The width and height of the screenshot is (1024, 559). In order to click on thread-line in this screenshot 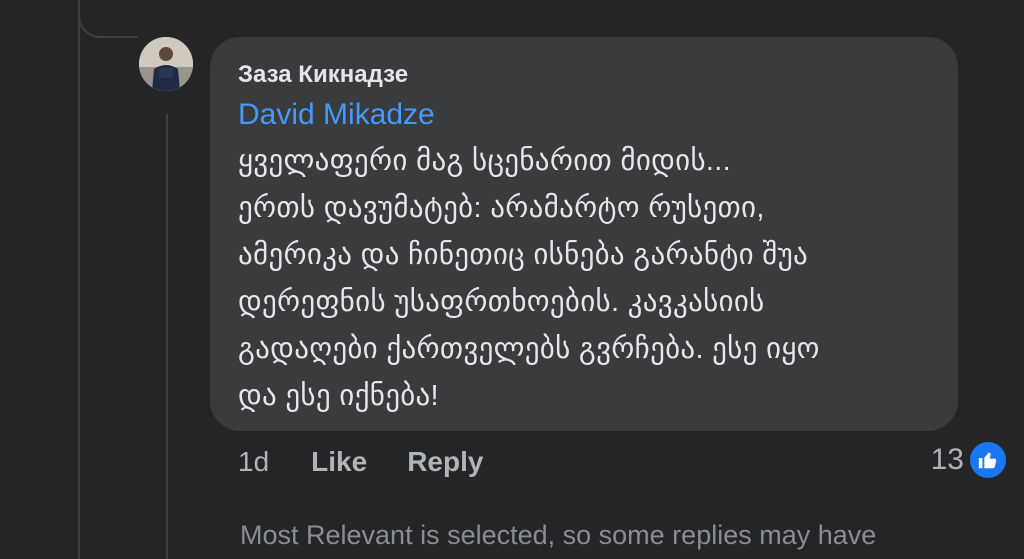, I will do `click(79, 279)`.